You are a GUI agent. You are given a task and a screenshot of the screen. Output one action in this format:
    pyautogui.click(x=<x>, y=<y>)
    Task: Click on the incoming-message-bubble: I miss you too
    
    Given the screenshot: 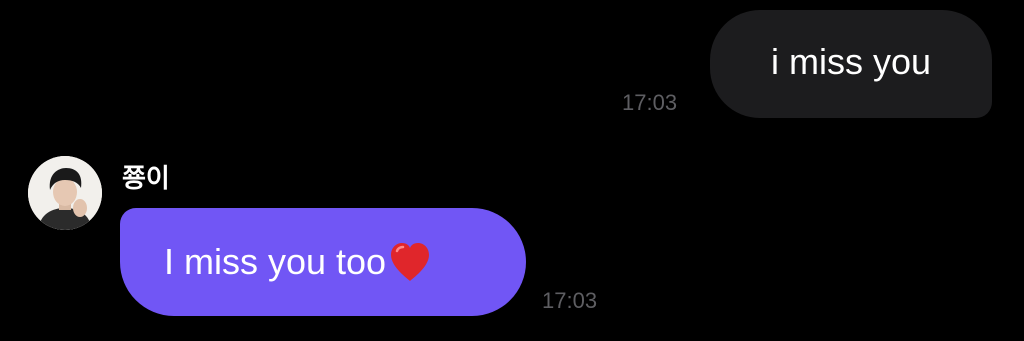 What is the action you would take?
    pyautogui.click(x=323, y=262)
    